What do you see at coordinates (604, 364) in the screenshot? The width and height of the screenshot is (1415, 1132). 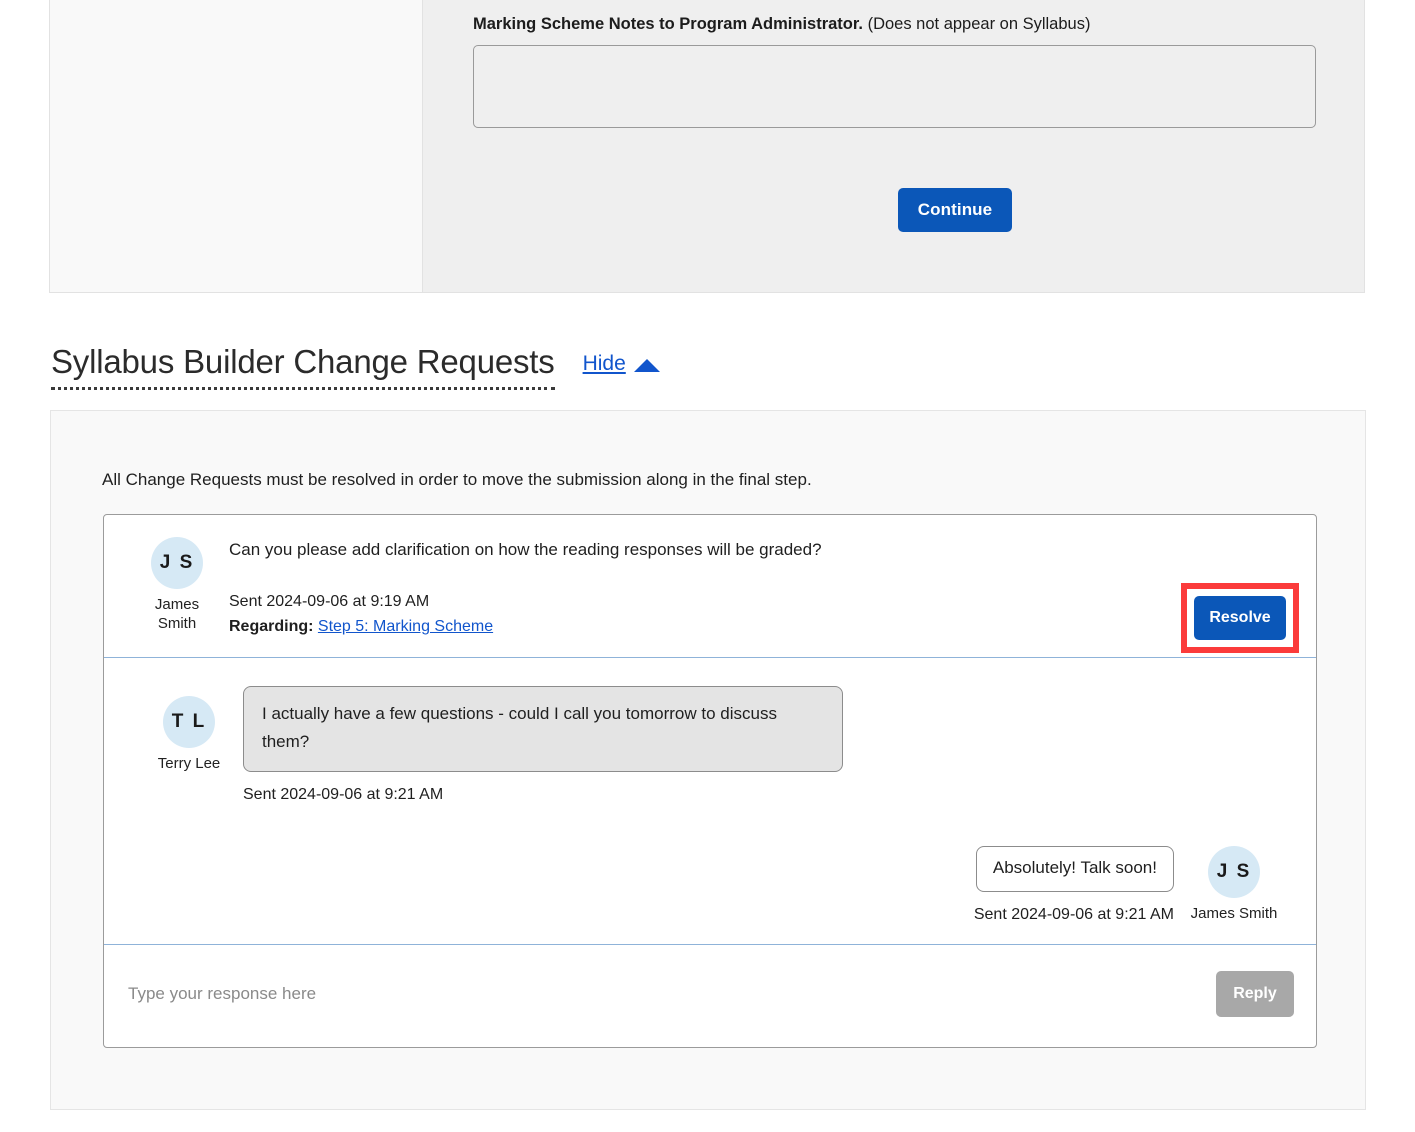 I see `hide-link: Hide` at bounding box center [604, 364].